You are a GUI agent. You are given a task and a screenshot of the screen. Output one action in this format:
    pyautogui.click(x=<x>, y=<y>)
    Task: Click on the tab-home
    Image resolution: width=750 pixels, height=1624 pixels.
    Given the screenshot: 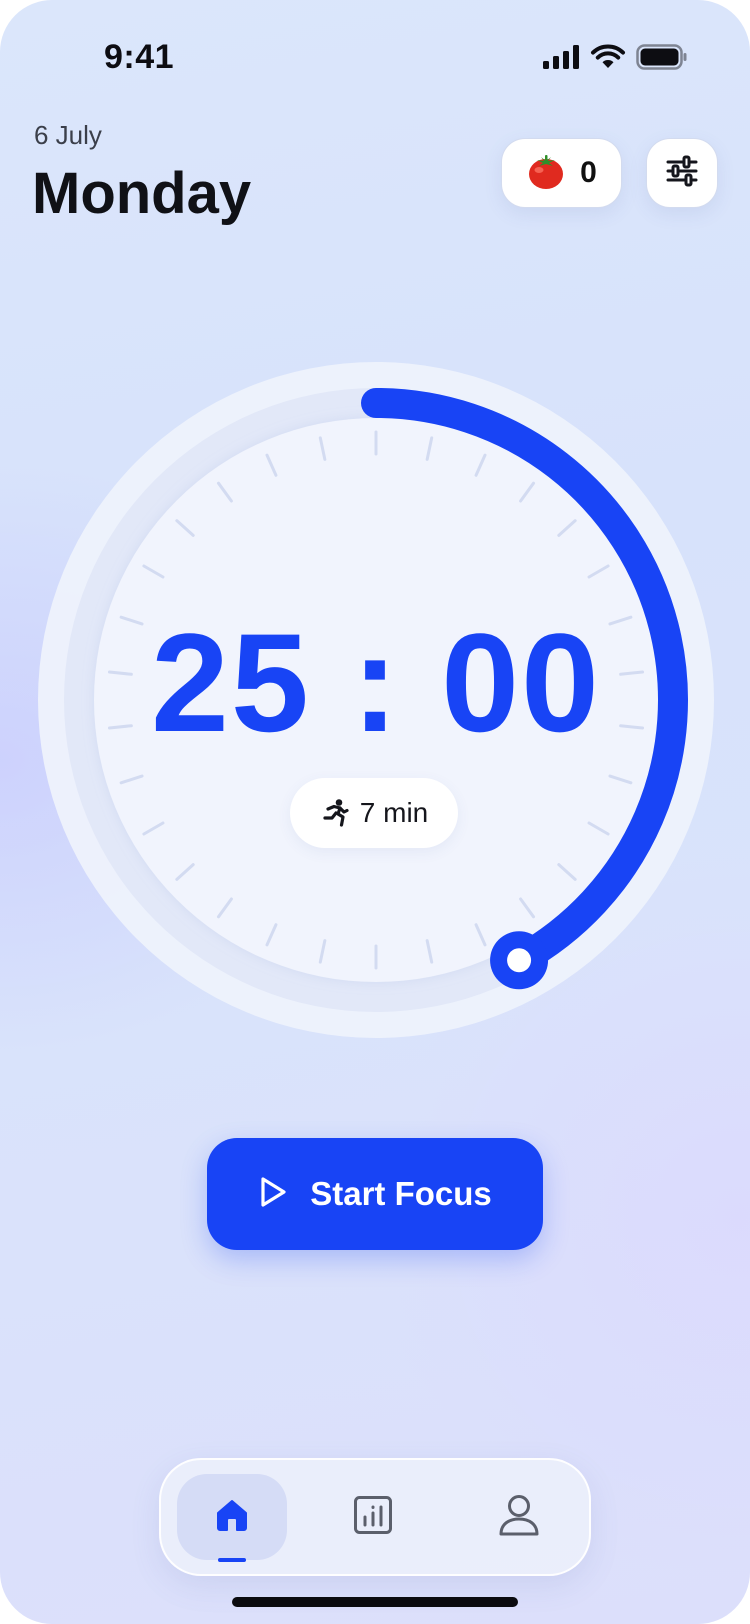 What is the action you would take?
    pyautogui.click(x=232, y=1518)
    